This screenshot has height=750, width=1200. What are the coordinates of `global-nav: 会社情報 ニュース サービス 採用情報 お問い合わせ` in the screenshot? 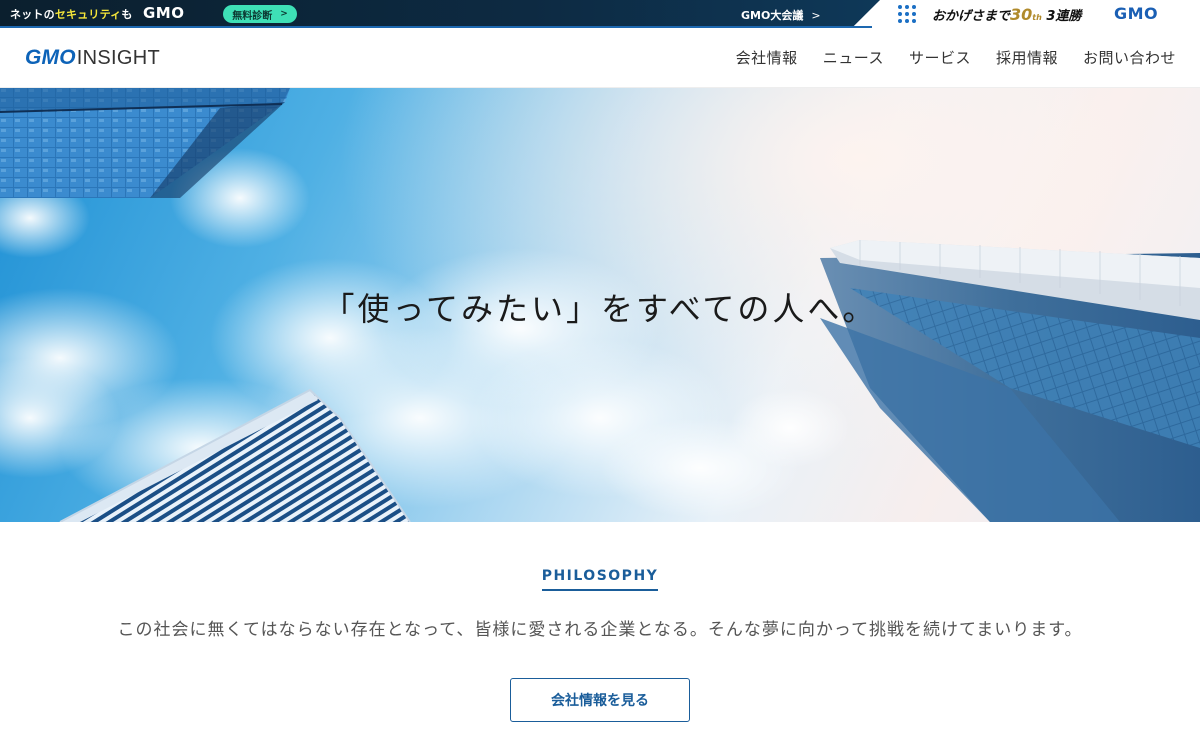 It's located at (956, 57).